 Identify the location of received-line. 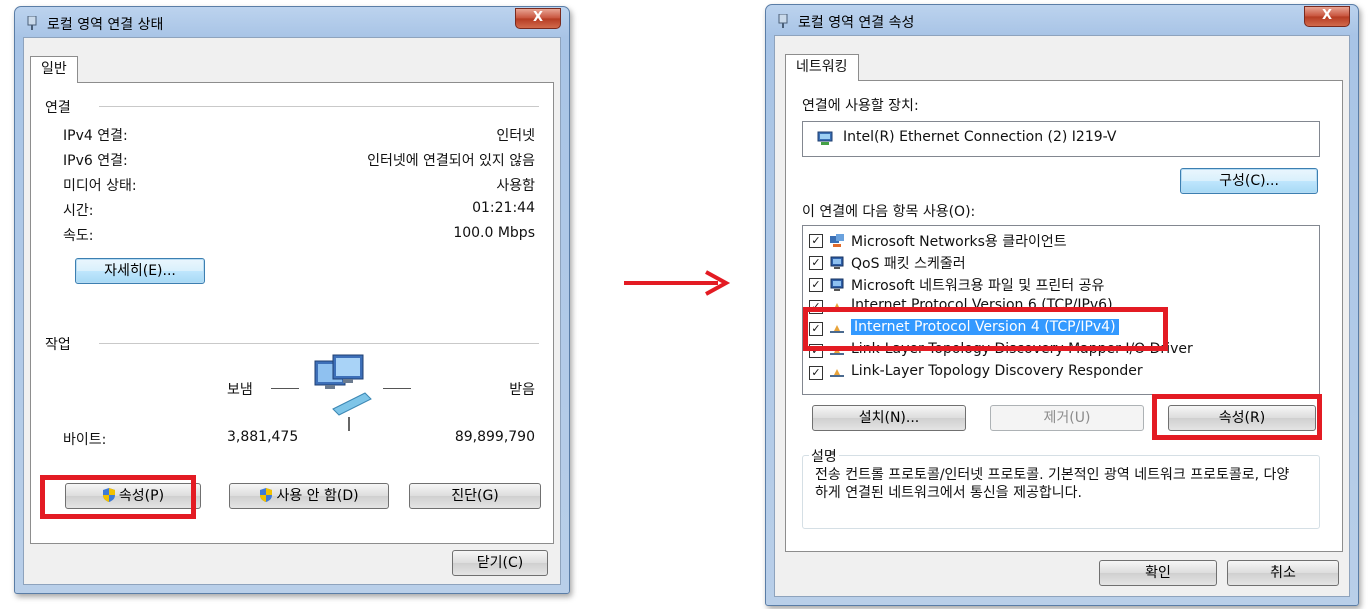
(397, 388).